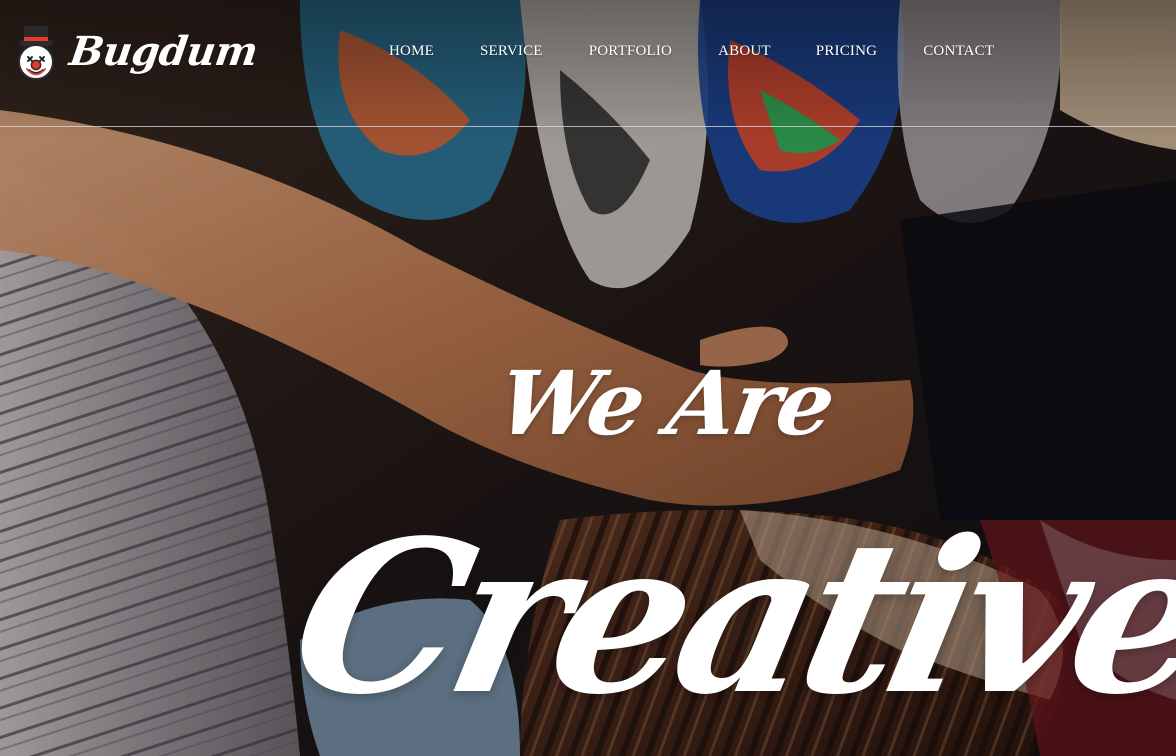 The height and width of the screenshot is (756, 1176). What do you see at coordinates (846, 51) in the screenshot?
I see `nav-item-pricing: PRICING` at bounding box center [846, 51].